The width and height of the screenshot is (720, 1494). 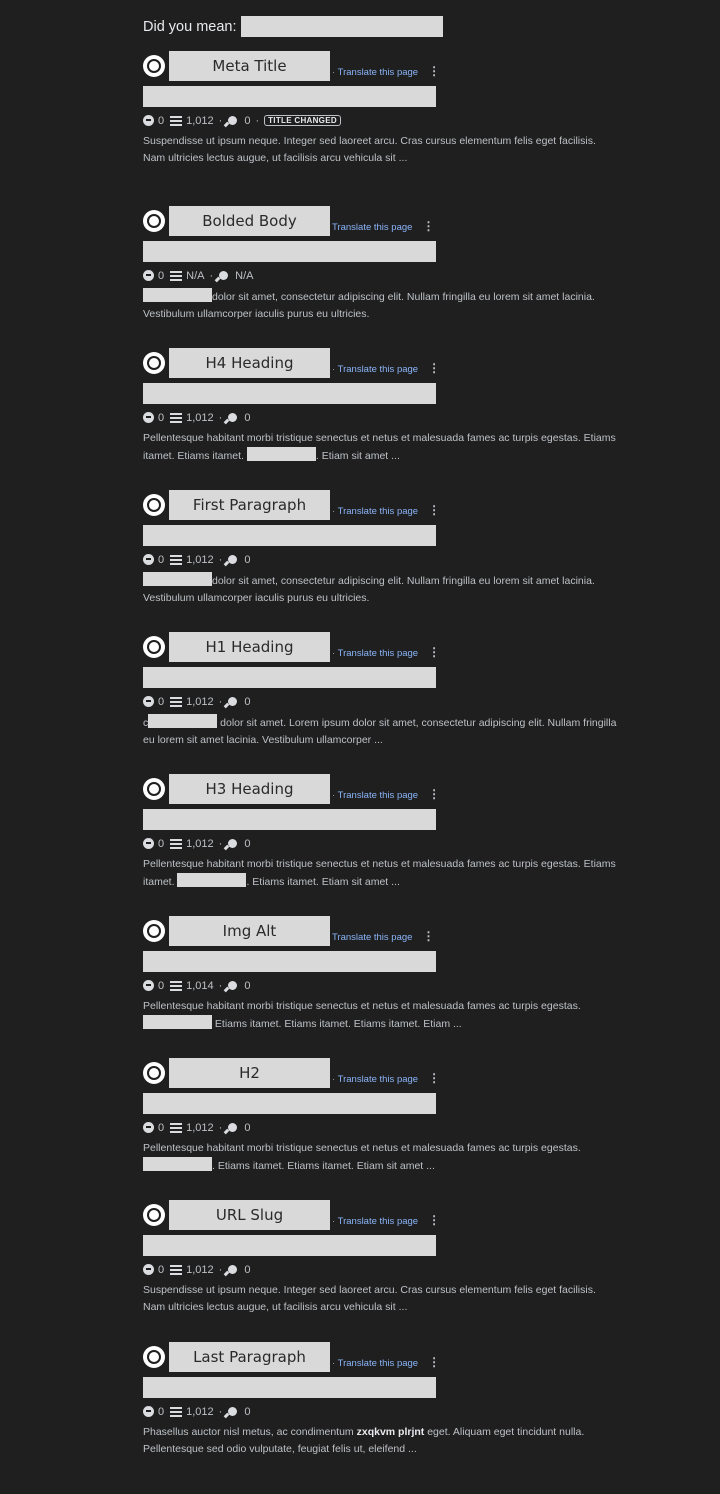 I want to click on result-site-label: H3 Heading, so click(x=249, y=789).